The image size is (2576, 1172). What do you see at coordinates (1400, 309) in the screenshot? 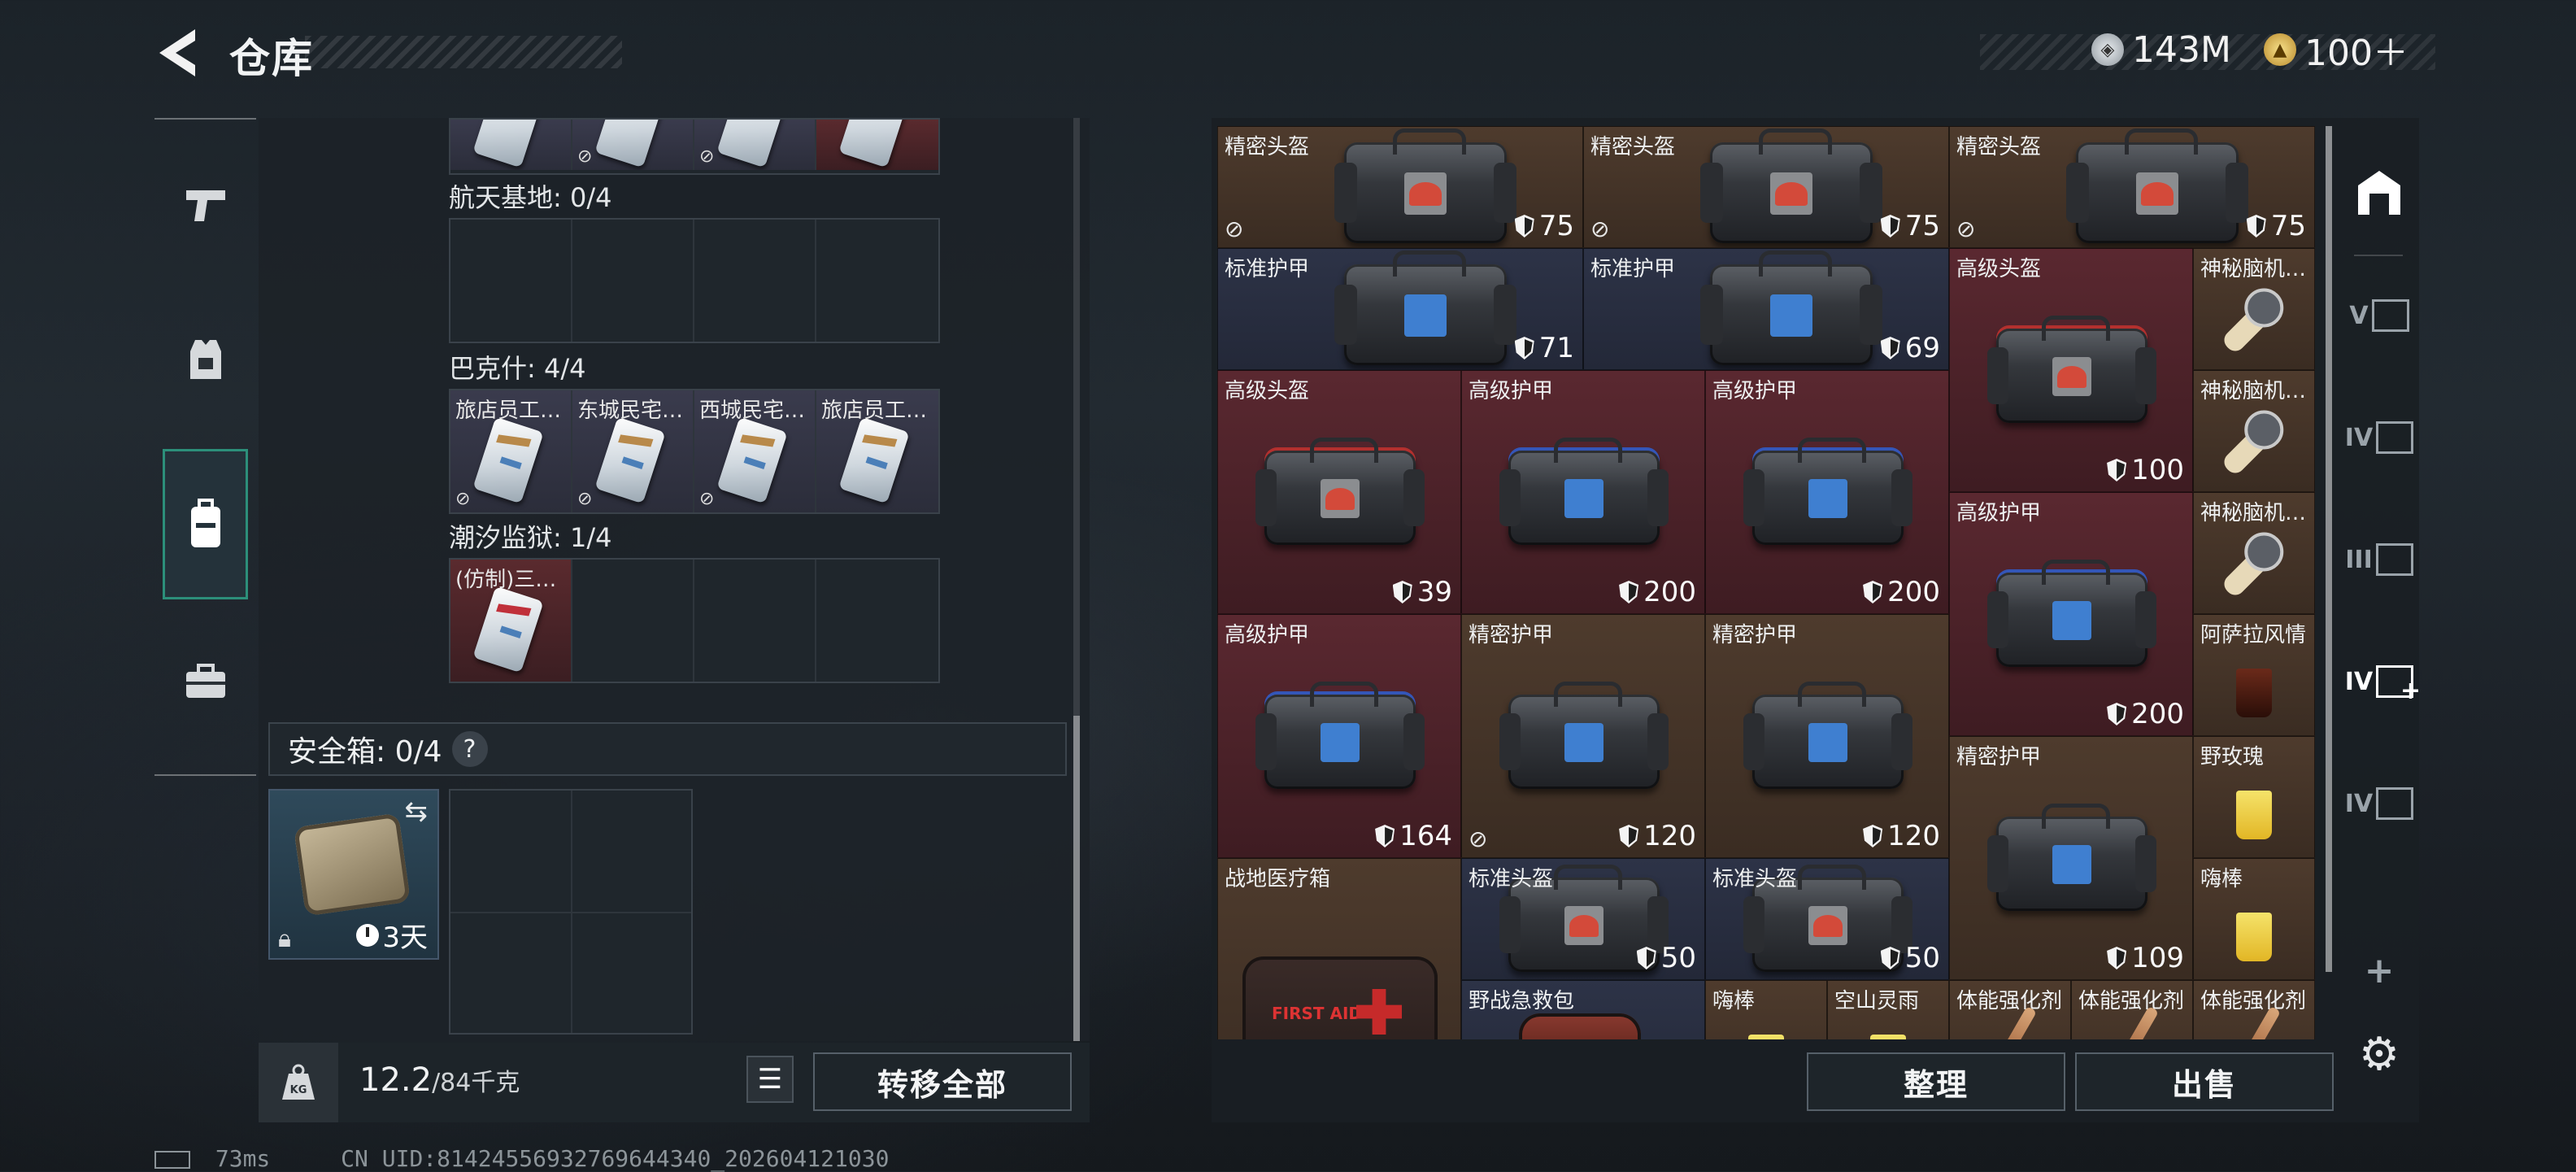
I see `stash-item: 标准护甲 71` at bounding box center [1400, 309].